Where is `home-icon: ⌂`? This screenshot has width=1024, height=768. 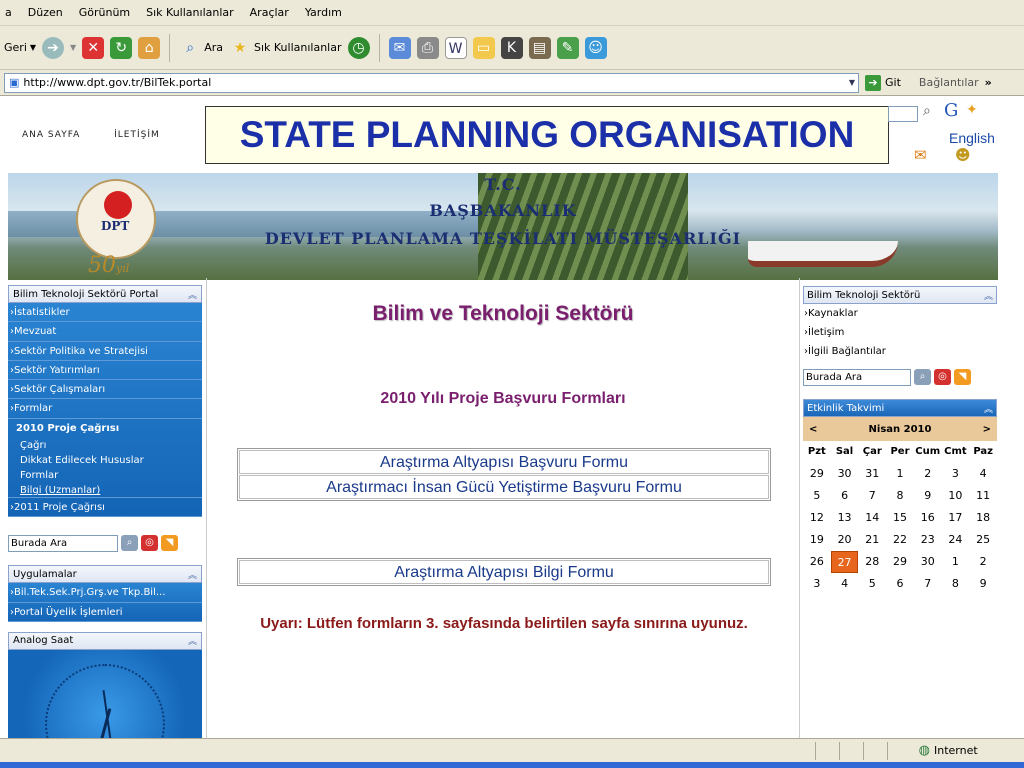 home-icon: ⌂ is located at coordinates (149, 47).